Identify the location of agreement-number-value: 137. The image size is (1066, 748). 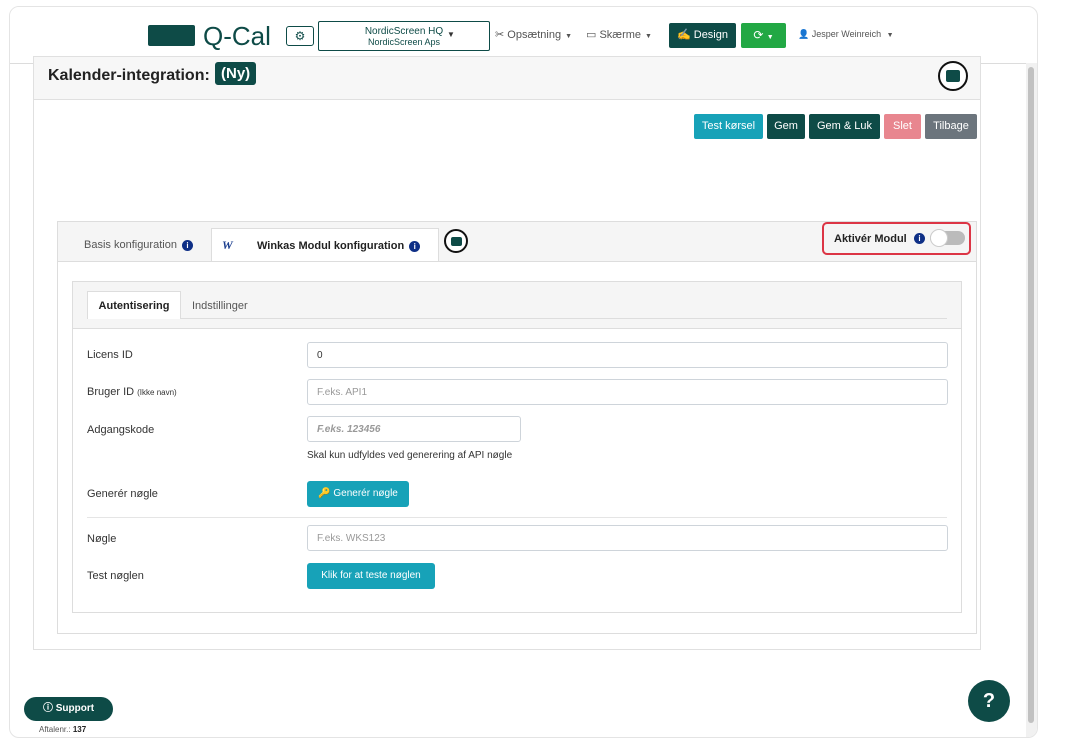
(79, 729).